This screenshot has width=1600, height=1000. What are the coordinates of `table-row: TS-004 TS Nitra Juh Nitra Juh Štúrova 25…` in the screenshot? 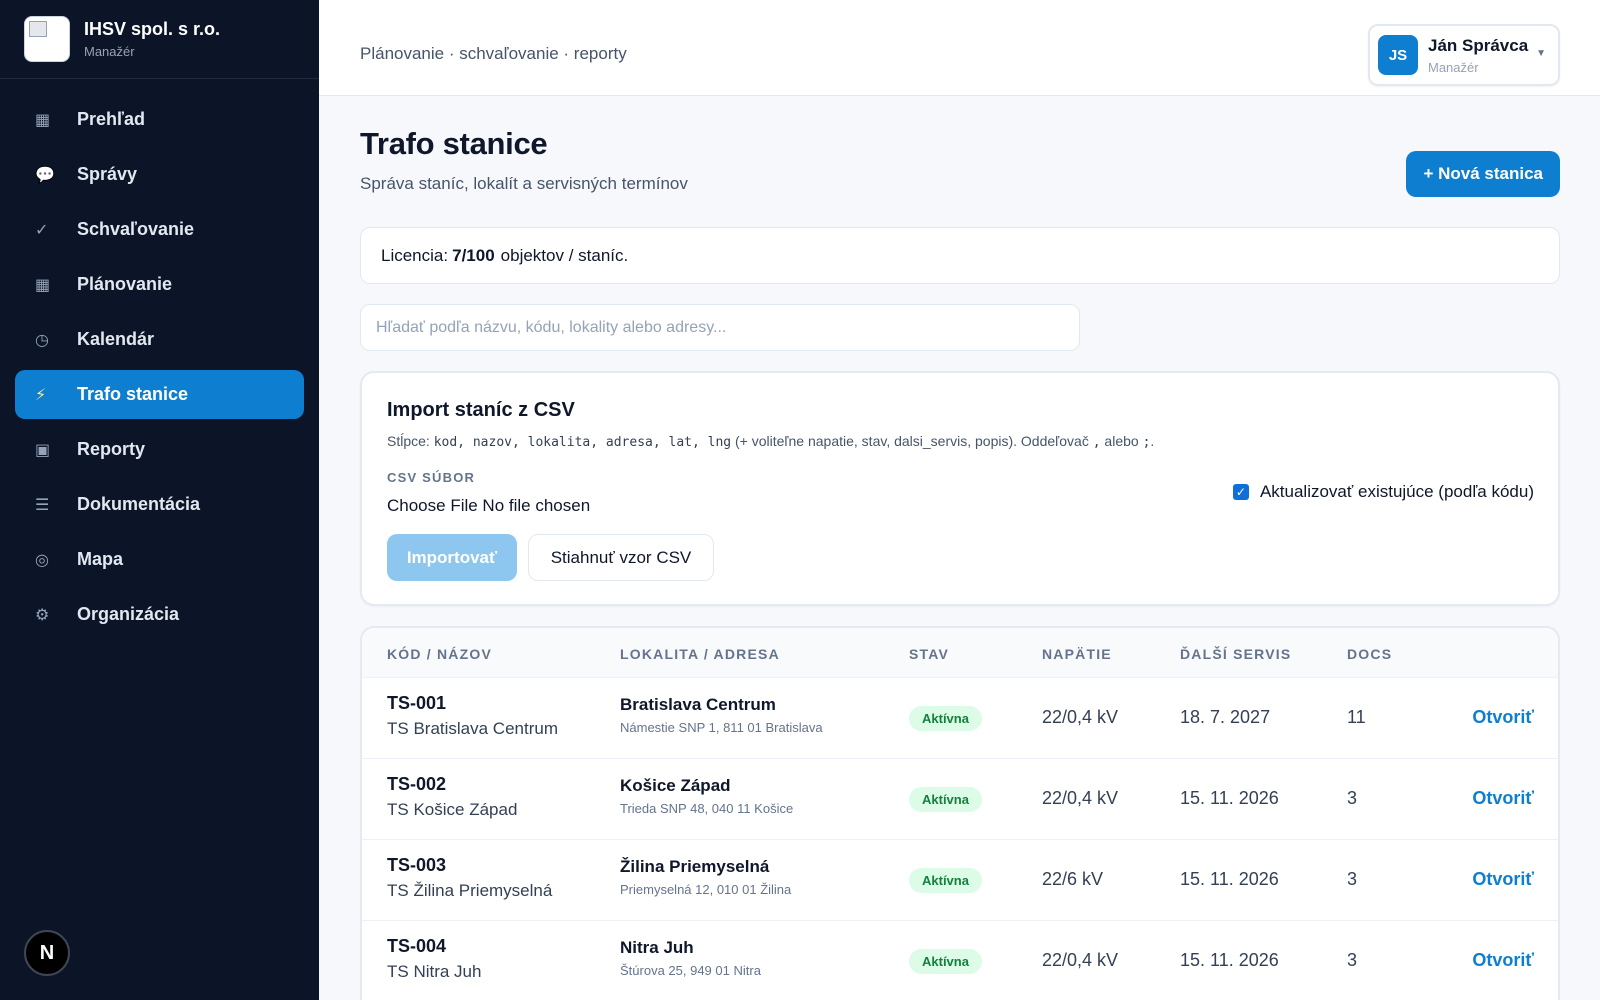 It's located at (960, 960).